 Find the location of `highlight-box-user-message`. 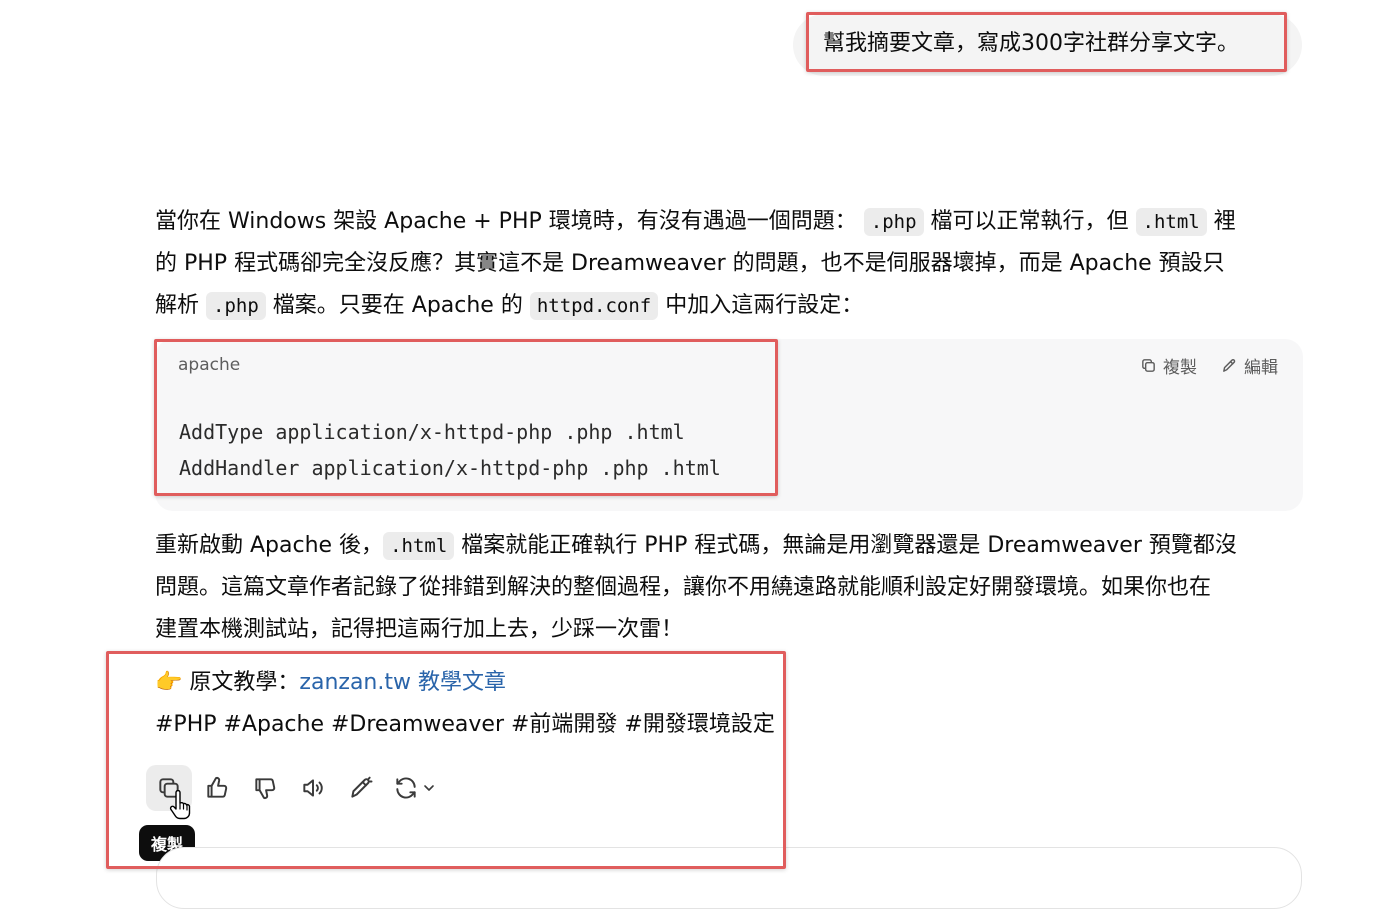

highlight-box-user-message is located at coordinates (1046, 42).